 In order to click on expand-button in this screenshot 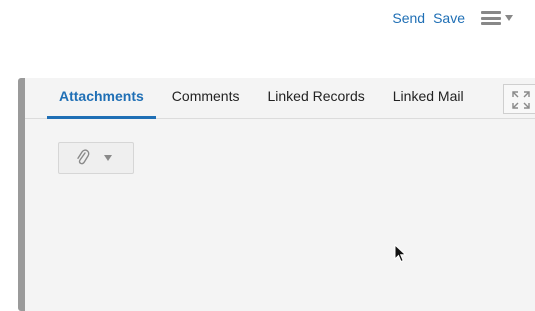, I will do `click(519, 99)`.